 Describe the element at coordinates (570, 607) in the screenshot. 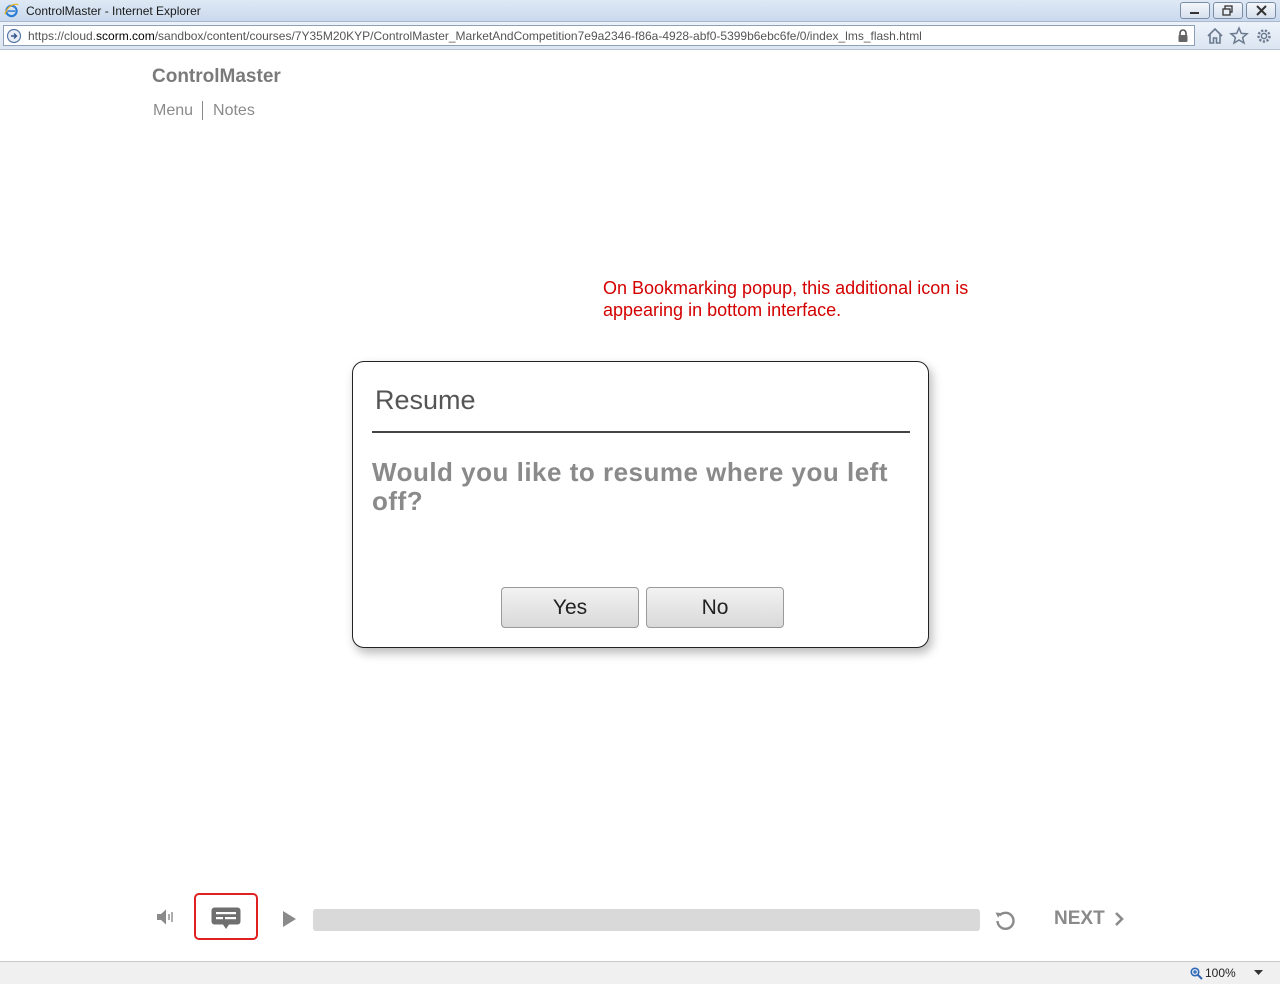

I see `yes-button: Yes` at that location.